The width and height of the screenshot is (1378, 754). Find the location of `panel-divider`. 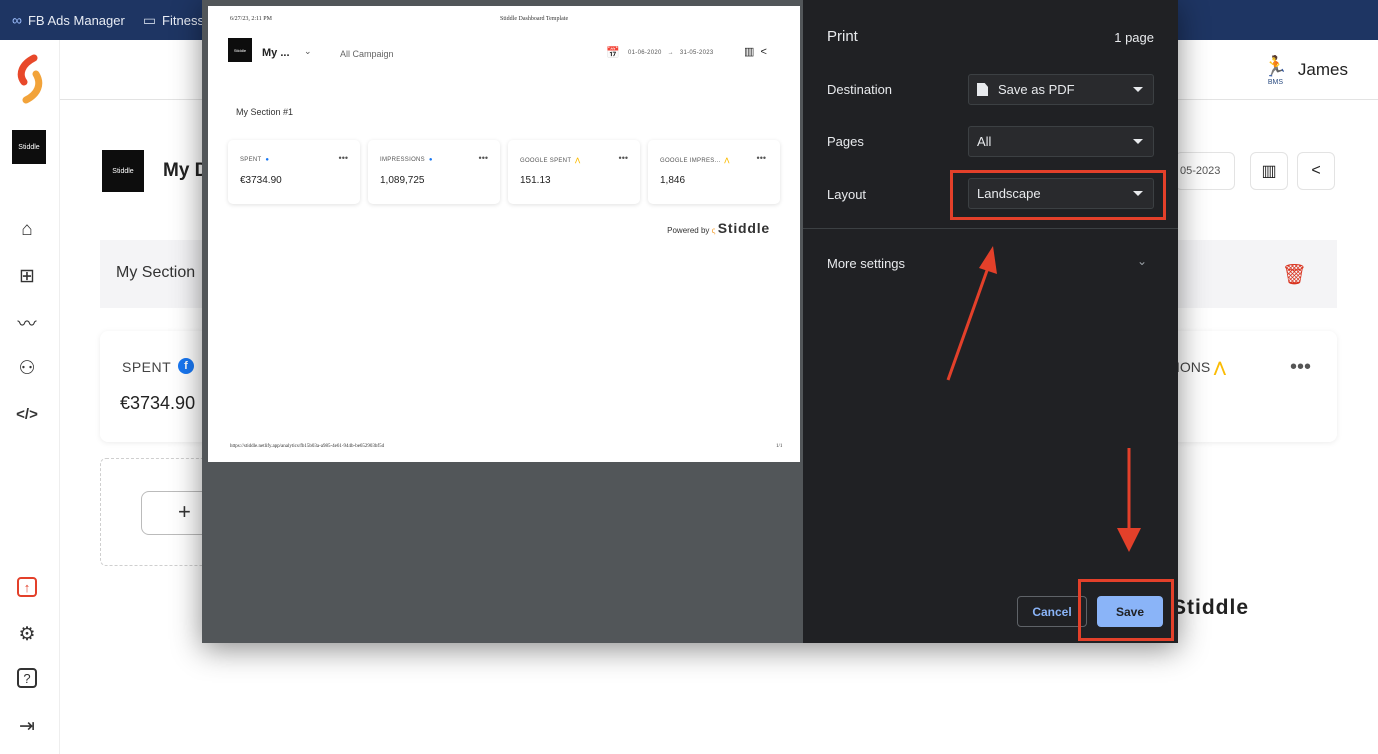

panel-divider is located at coordinates (990, 228).